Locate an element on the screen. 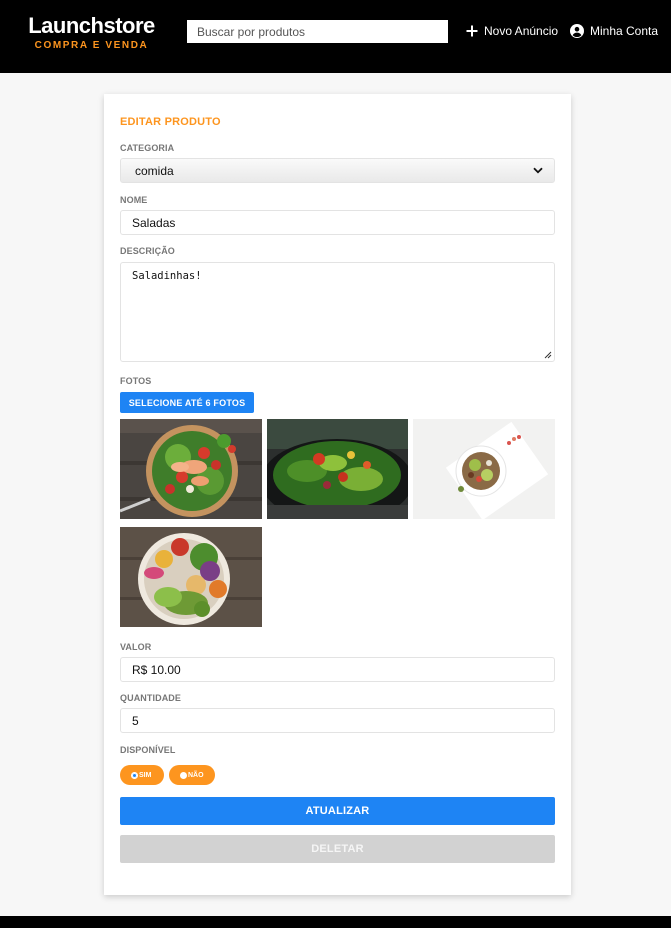 The height and width of the screenshot is (928, 671). name-label: NOME is located at coordinates (134, 200).